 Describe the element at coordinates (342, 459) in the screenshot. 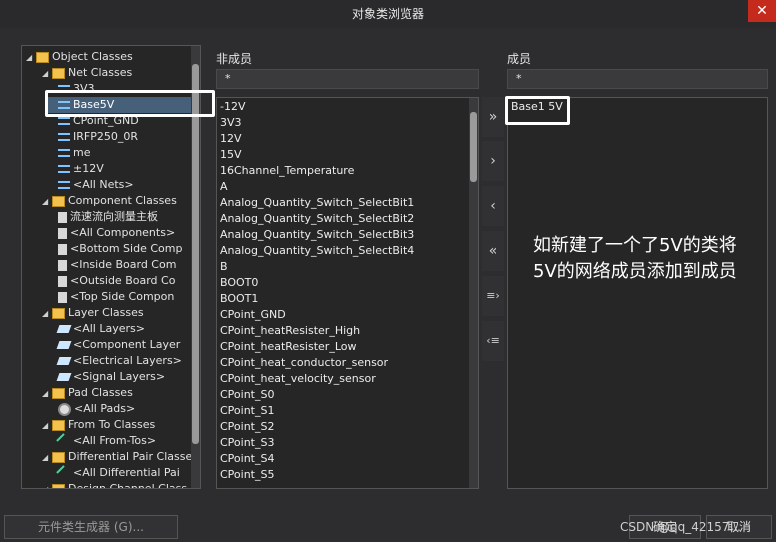

I see `non-member-item: CPoint_S4` at that location.